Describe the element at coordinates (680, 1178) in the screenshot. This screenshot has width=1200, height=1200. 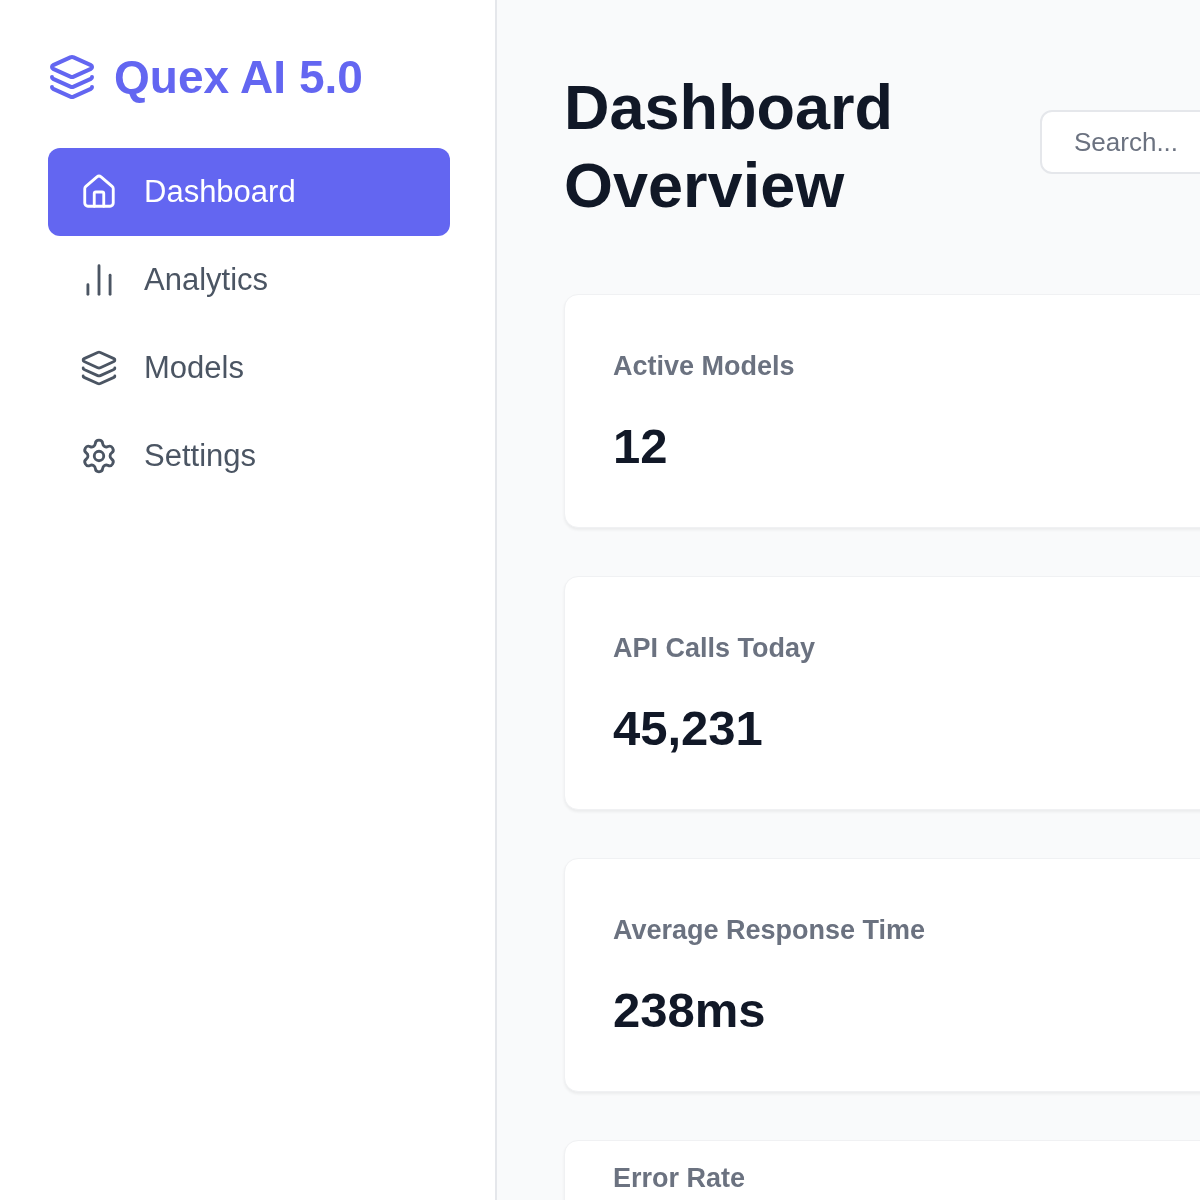
I see `stat-label: Error Rate` at that location.